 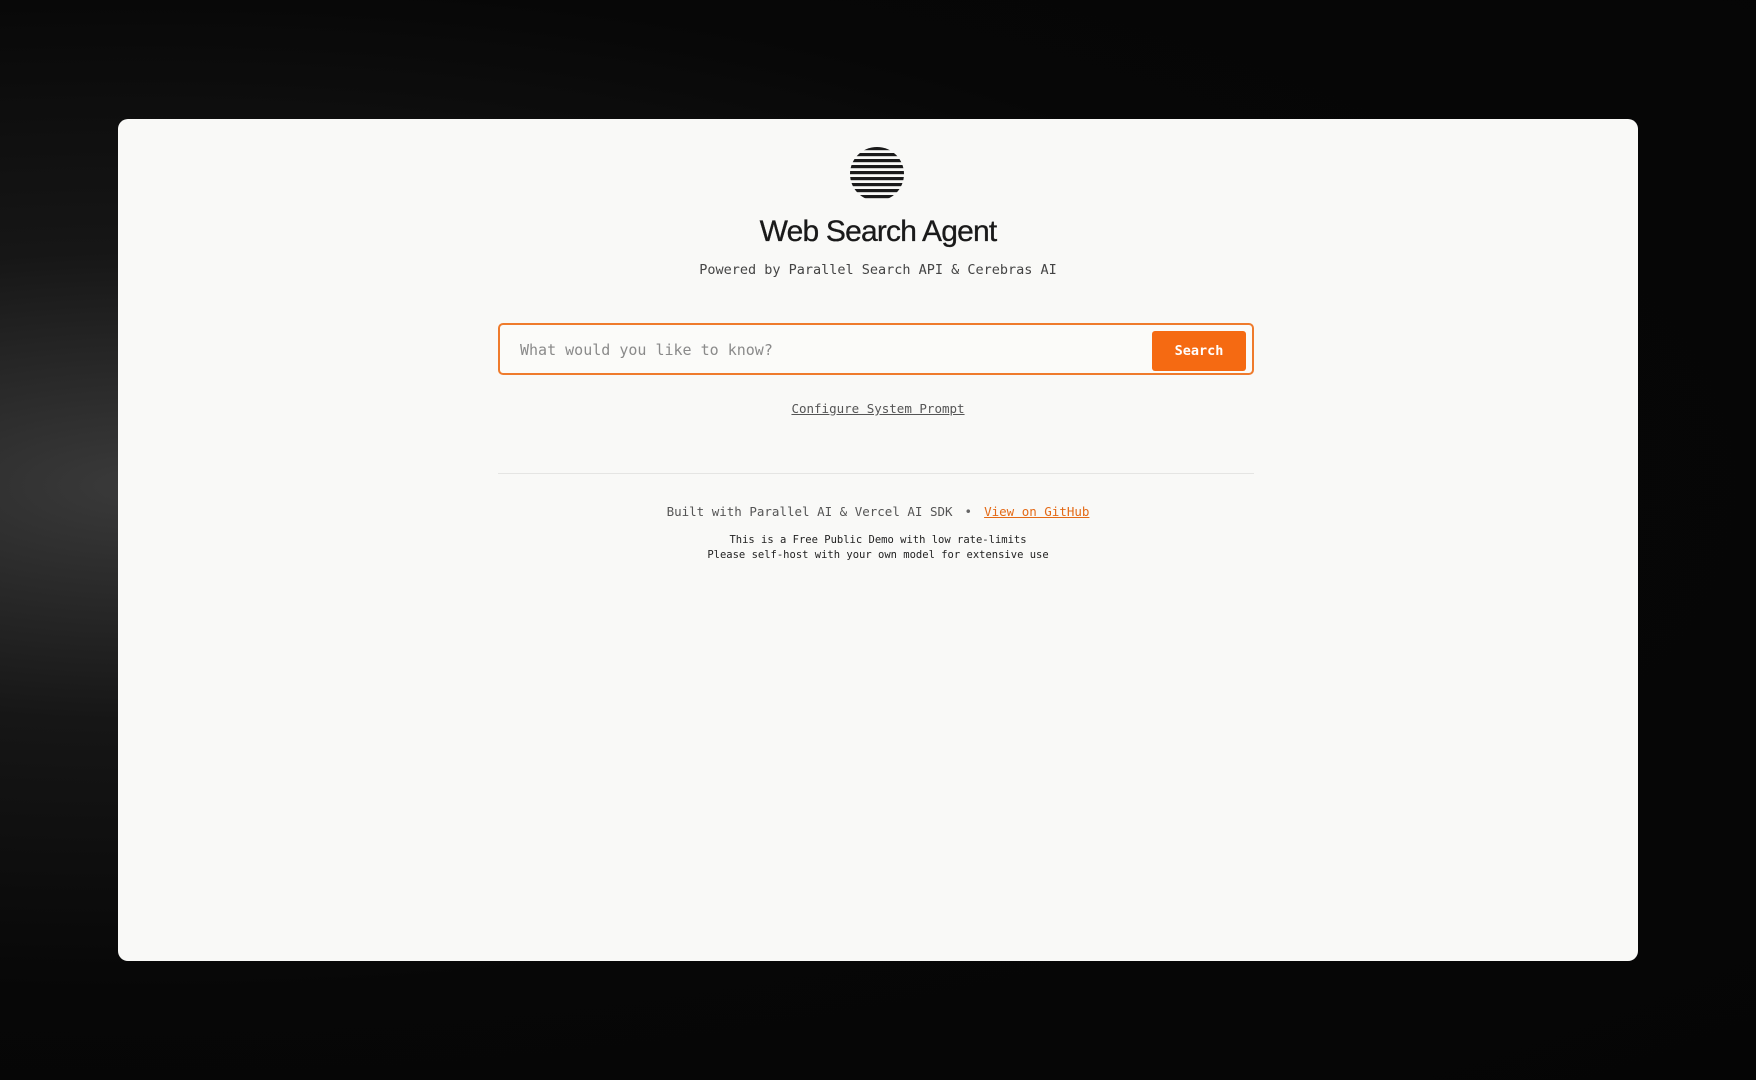 I want to click on search-form: Search, so click(x=876, y=349).